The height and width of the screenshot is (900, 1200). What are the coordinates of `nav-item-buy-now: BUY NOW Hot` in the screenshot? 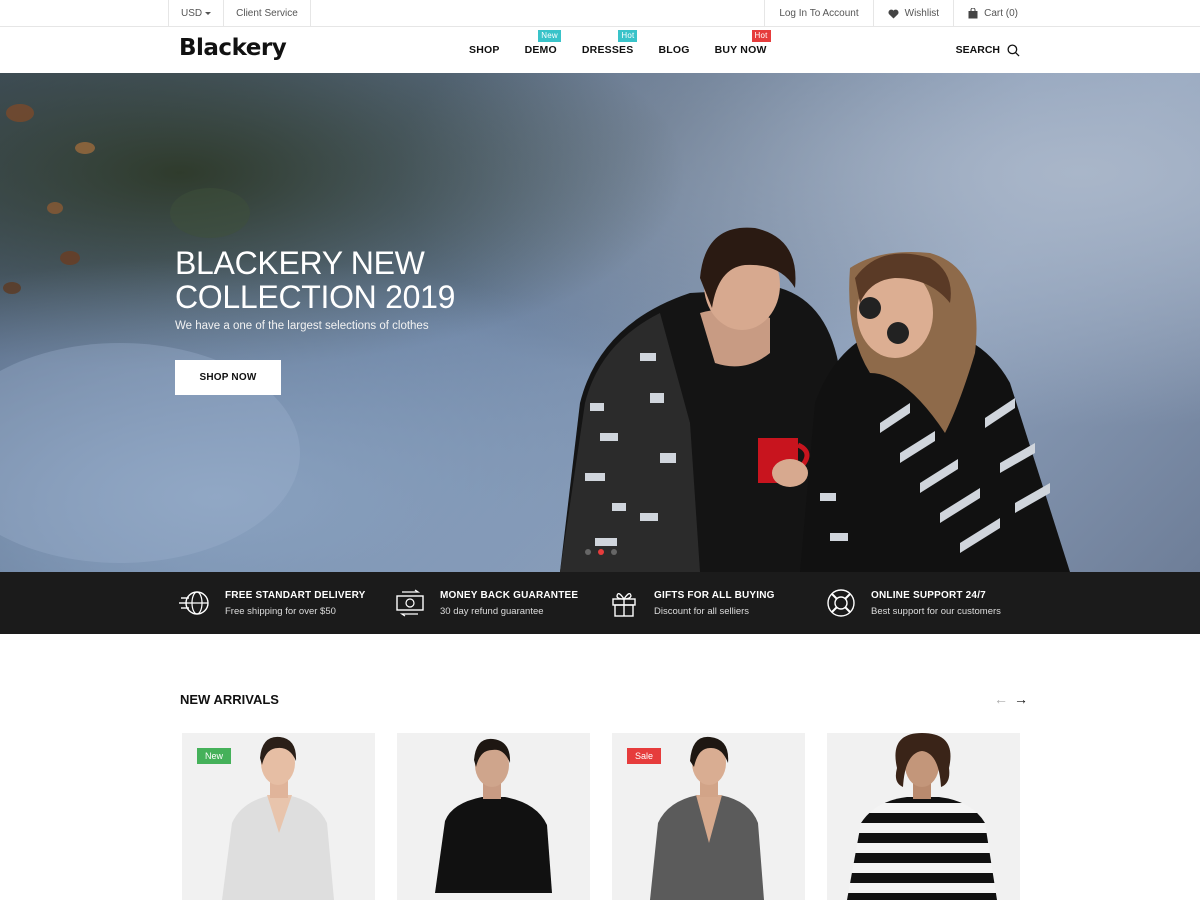 It's located at (742, 50).